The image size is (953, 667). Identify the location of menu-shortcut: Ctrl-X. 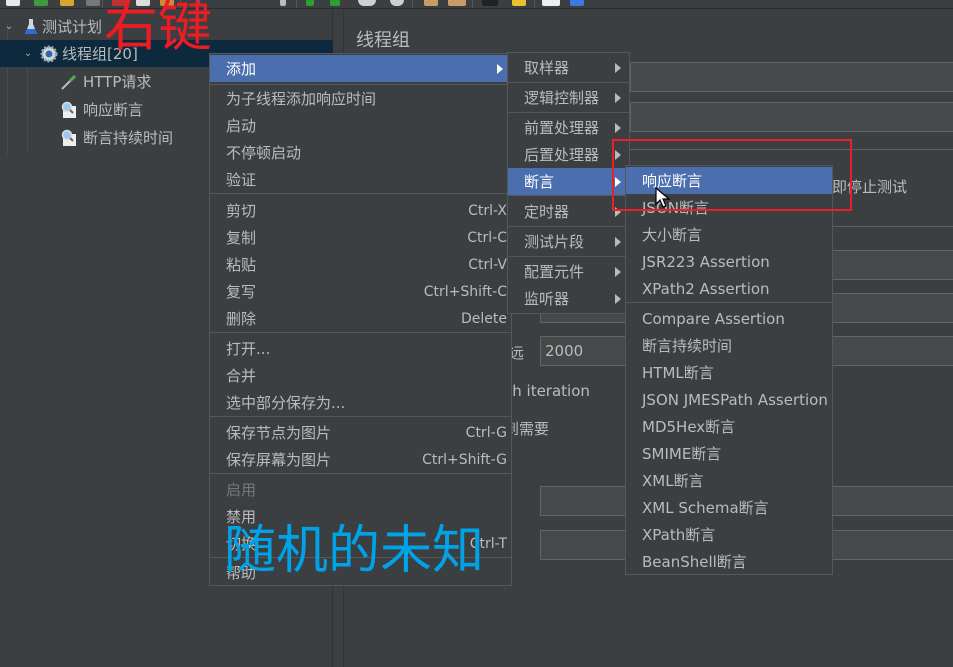
(487, 210).